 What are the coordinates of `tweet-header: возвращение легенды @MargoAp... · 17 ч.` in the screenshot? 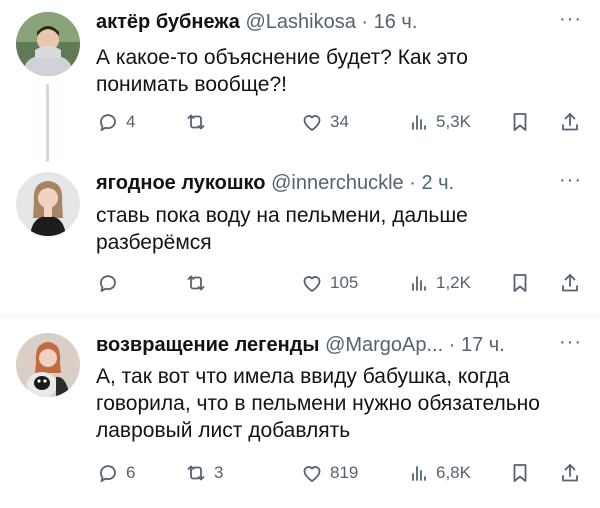 It's located at (300, 345).